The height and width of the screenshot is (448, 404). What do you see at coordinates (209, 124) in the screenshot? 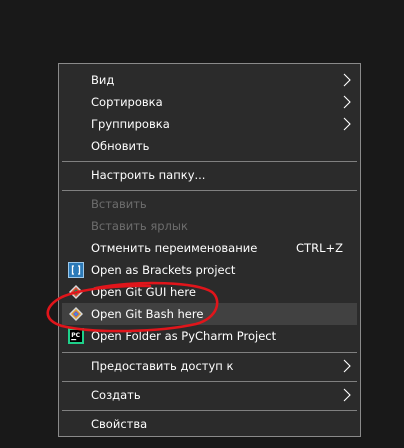
I see `menu-item-group: Группировка` at bounding box center [209, 124].